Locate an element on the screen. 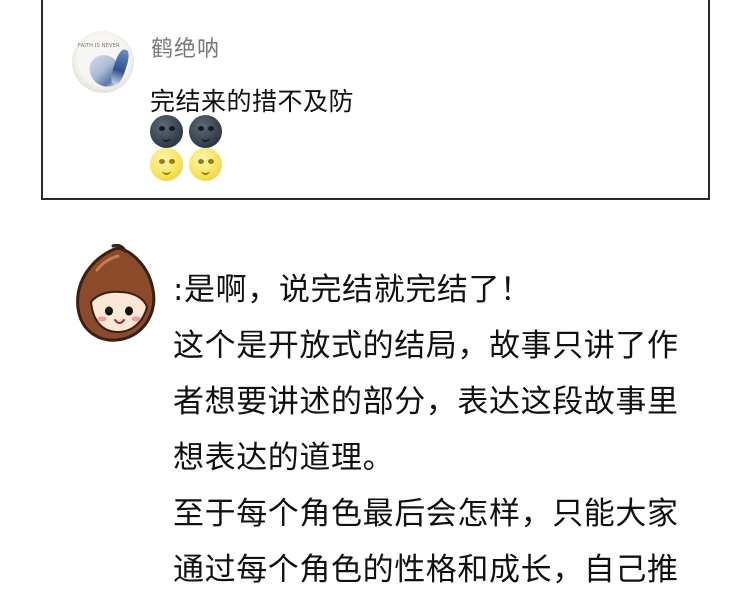  emoji-row-dark is located at coordinates (186, 131).